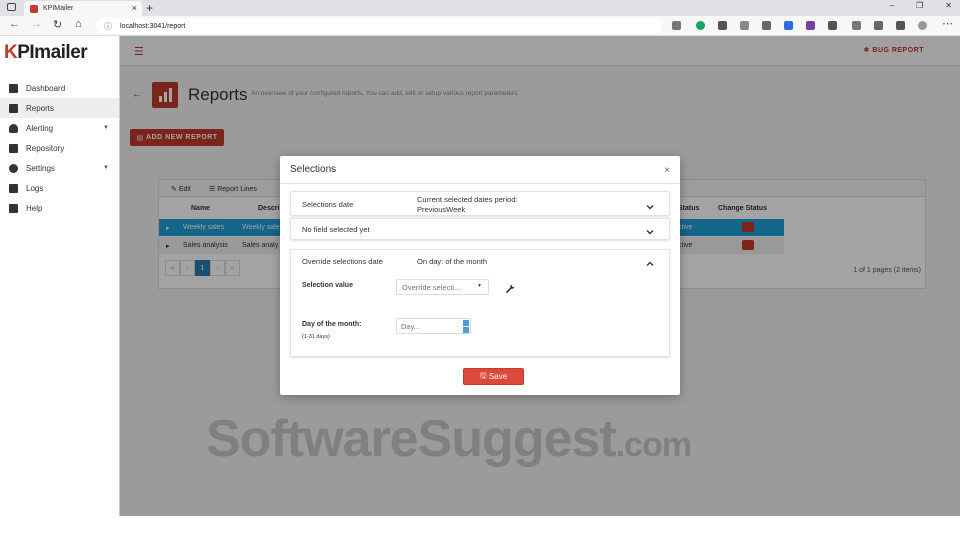 The image size is (960, 540). I want to click on window-close-icon: ✕, so click(948, 5).